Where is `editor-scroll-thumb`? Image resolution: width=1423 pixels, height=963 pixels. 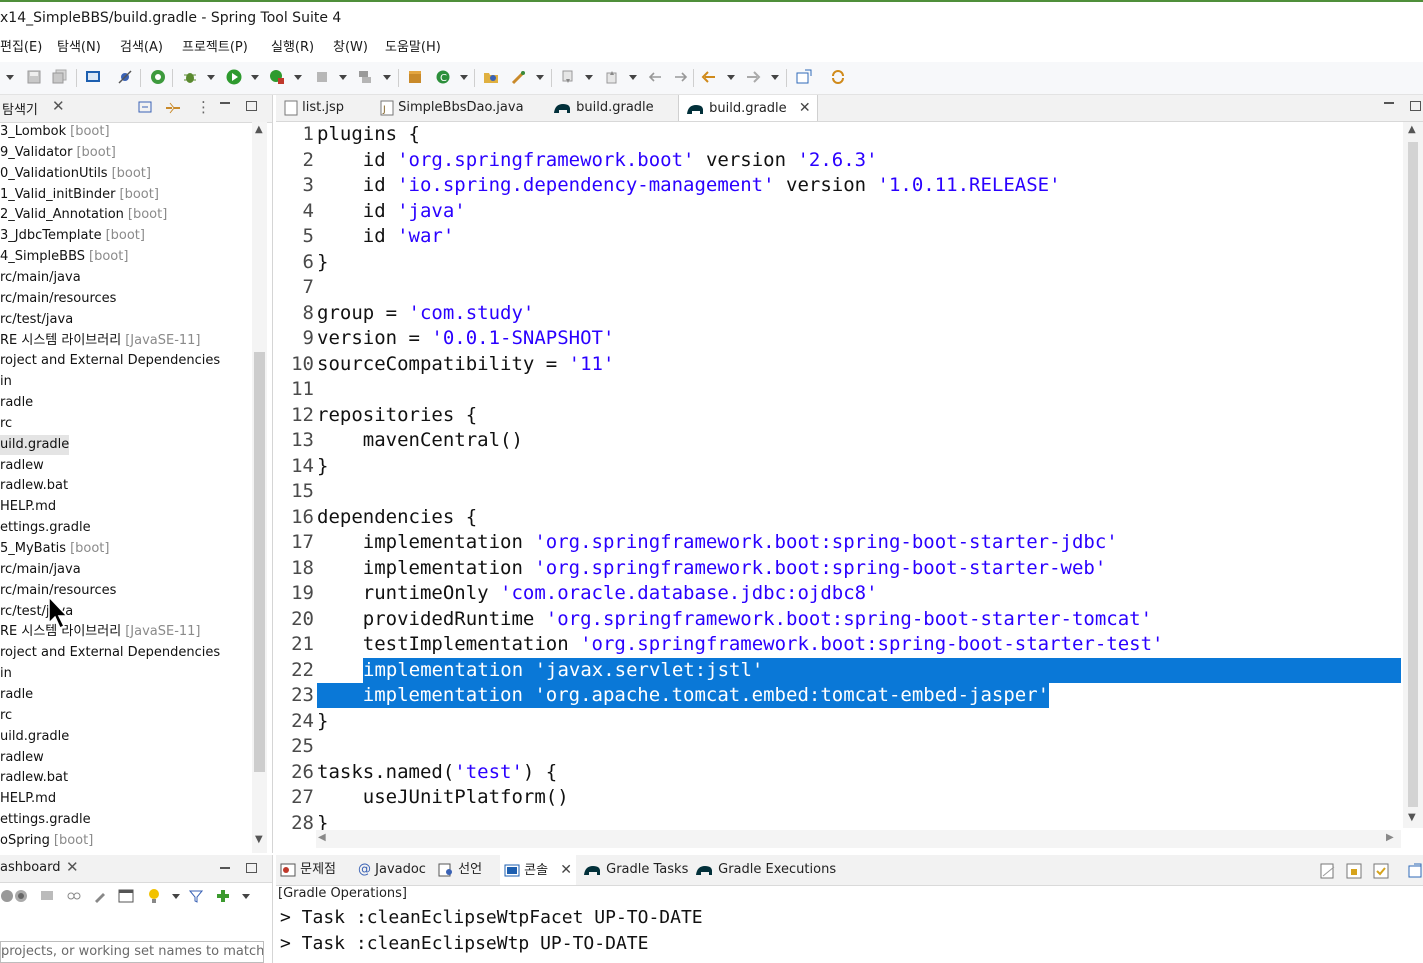
editor-scroll-thumb is located at coordinates (1413, 474).